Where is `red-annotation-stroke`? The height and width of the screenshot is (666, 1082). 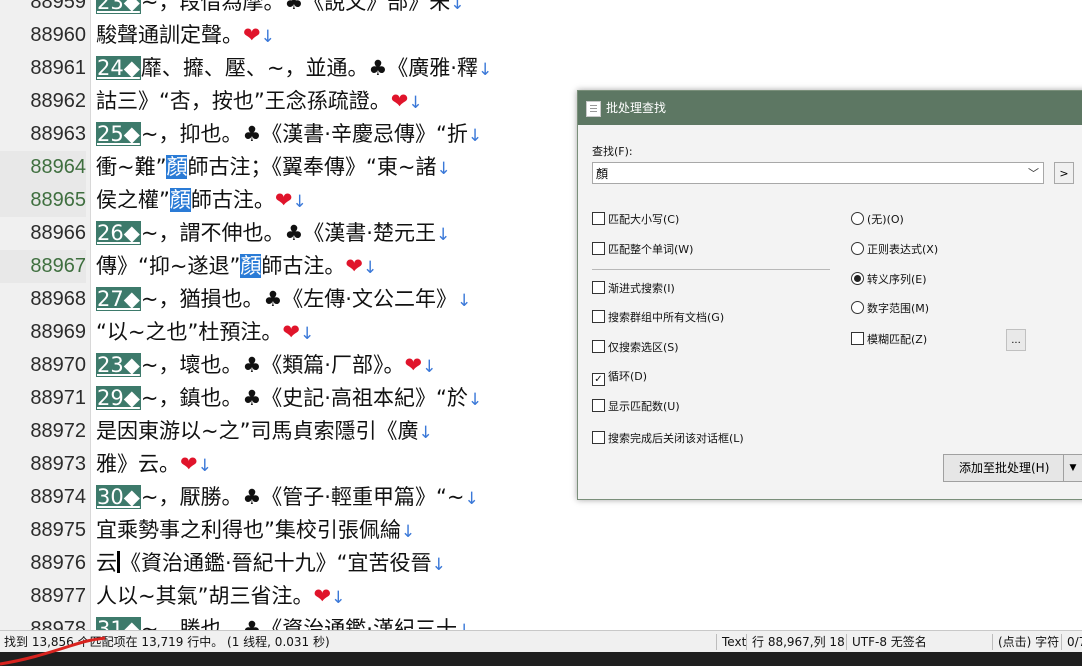
red-annotation-stroke is located at coordinates (53, 651).